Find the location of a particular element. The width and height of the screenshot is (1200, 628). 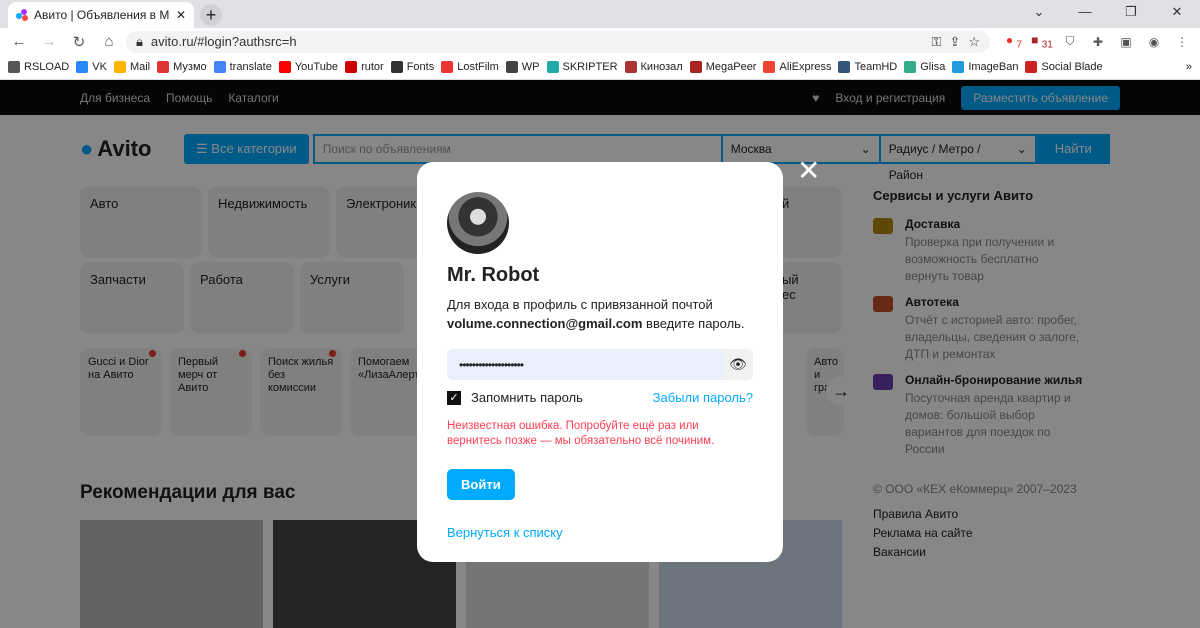

bookmark-item: LostFilm is located at coordinates (470, 67).